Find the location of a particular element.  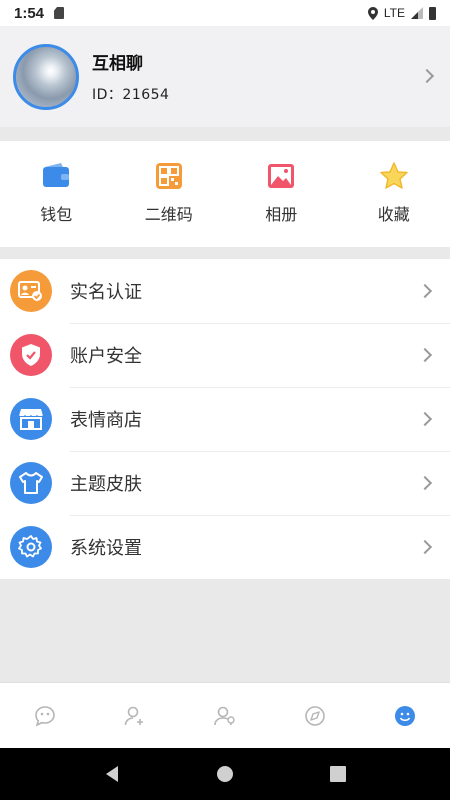

quick-item-wallet: 钱包 is located at coordinates (56, 194).